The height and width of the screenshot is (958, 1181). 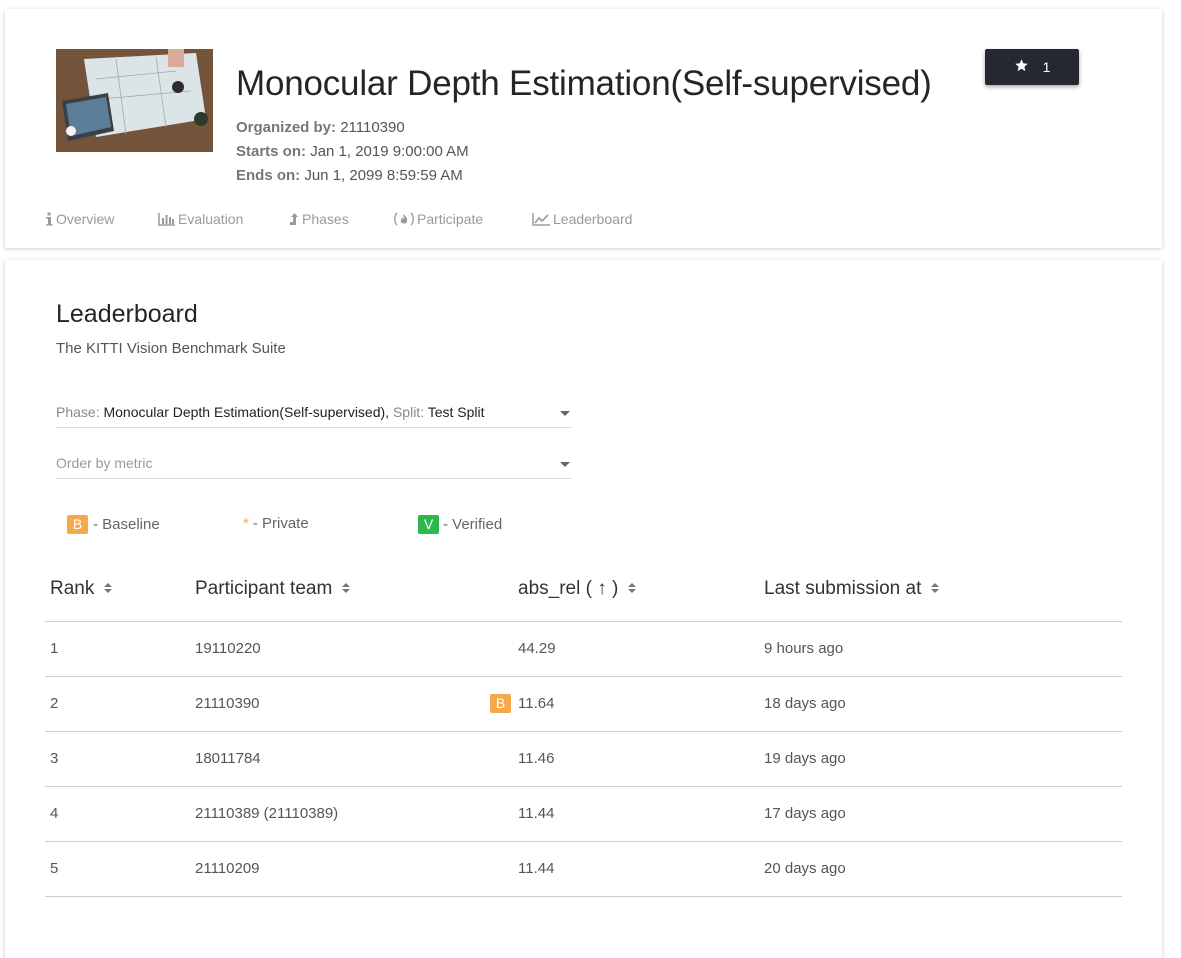 What do you see at coordinates (120, 649) in the screenshot?
I see `rank-cell: 1` at bounding box center [120, 649].